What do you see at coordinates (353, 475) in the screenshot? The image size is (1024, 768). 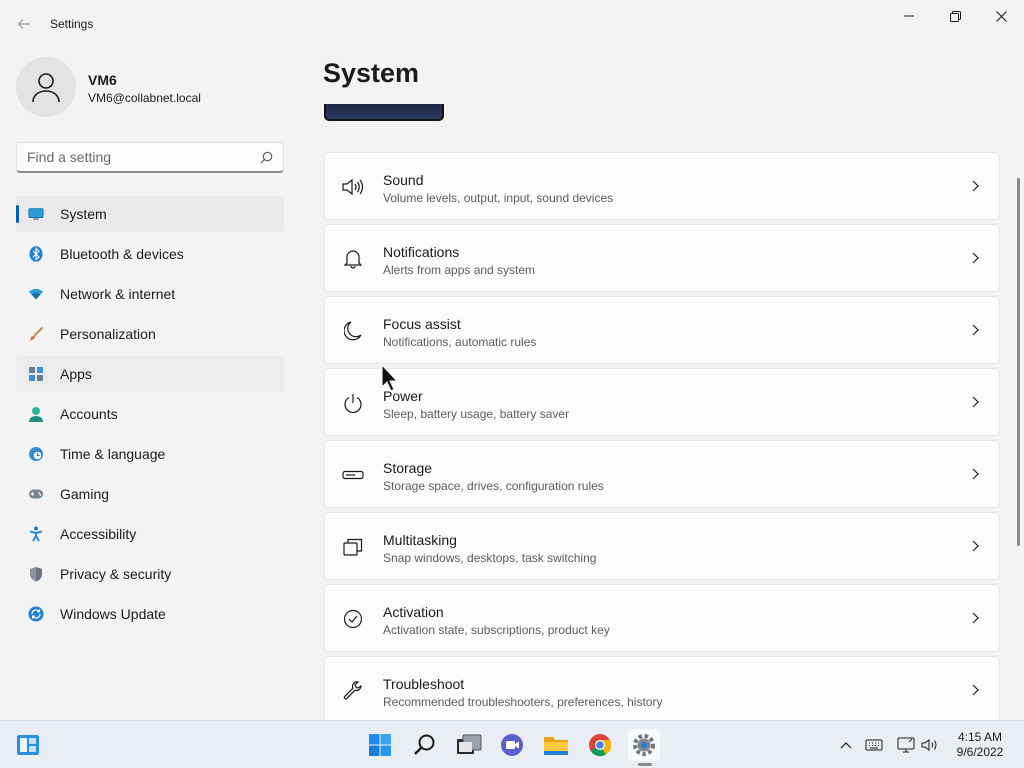 I see `storage-icon` at bounding box center [353, 475].